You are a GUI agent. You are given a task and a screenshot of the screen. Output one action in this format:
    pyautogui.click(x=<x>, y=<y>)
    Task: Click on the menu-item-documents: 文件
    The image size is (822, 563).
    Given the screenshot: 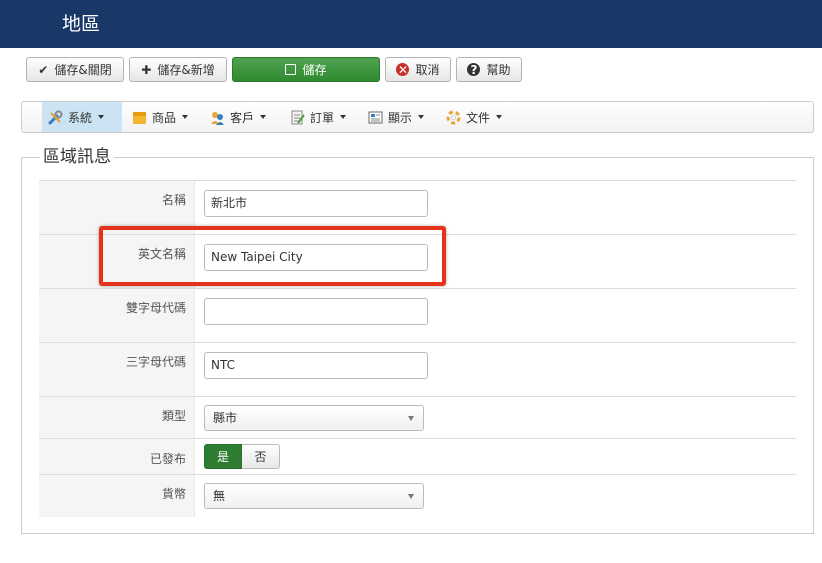 What is the action you would take?
    pyautogui.click(x=474, y=117)
    